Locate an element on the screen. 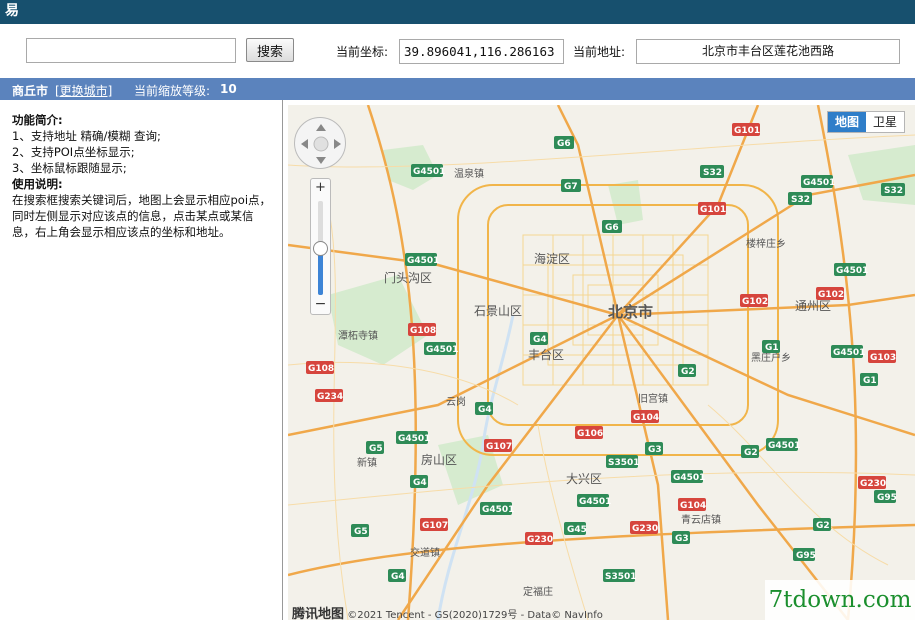  site-watermark: 7tdown.com is located at coordinates (840, 600).